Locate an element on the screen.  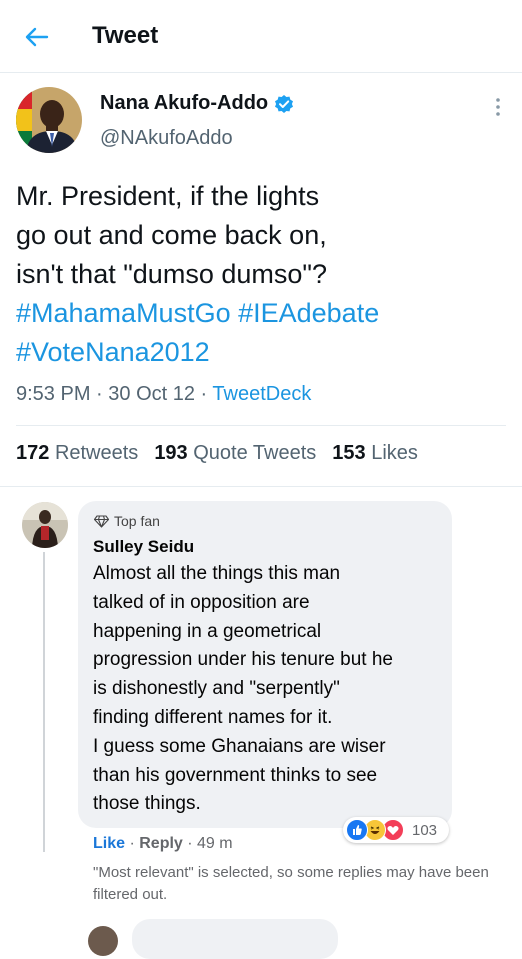
tweet-text-line: isn't that "dumso dumso"? is located at coordinates (171, 274).